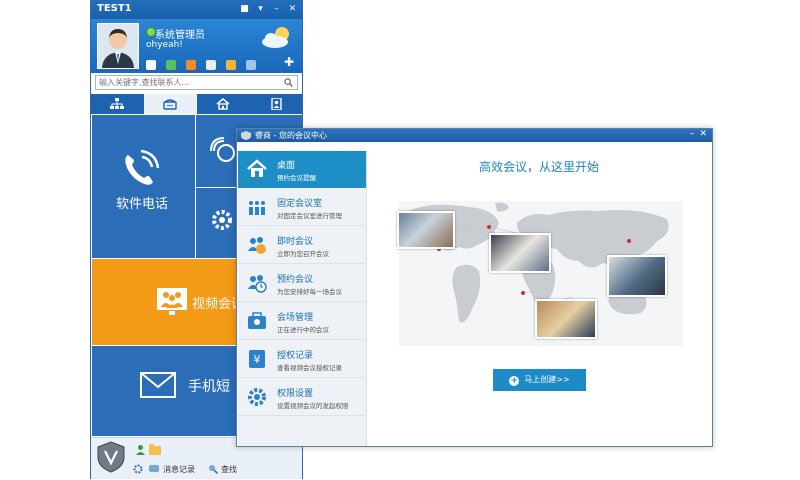  What do you see at coordinates (257, 245) in the screenshot?
I see `instant-meeting-icon` at bounding box center [257, 245].